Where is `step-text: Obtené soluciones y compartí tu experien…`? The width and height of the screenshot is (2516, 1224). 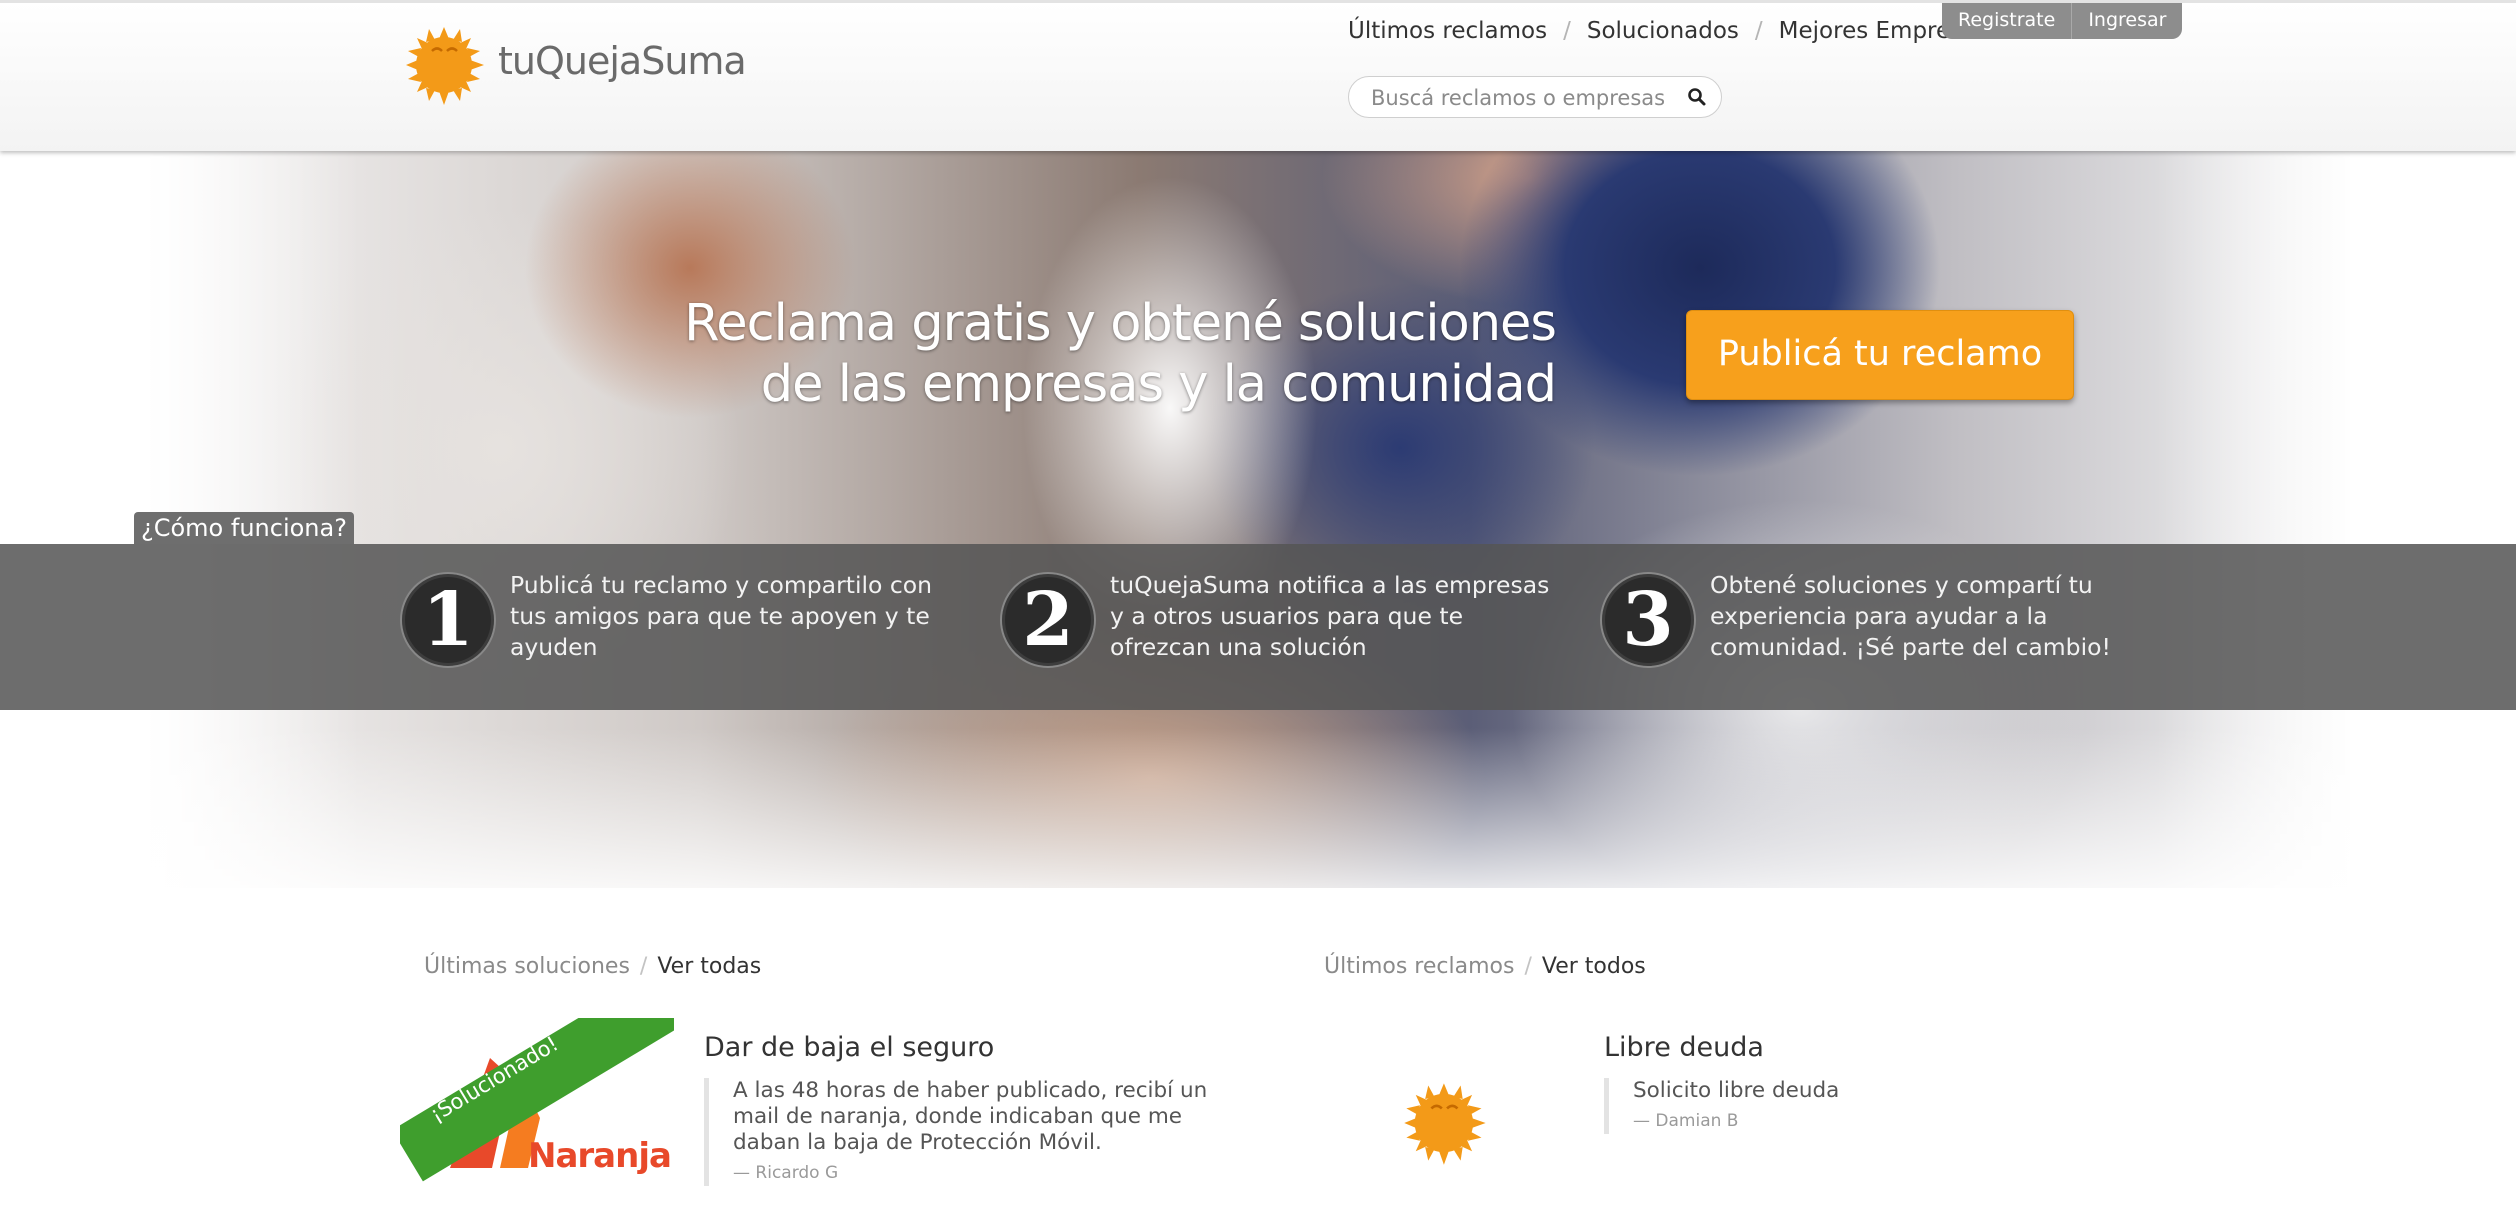
step-text: Obtené soluciones y compartí tu experien… is located at coordinates (1910, 616).